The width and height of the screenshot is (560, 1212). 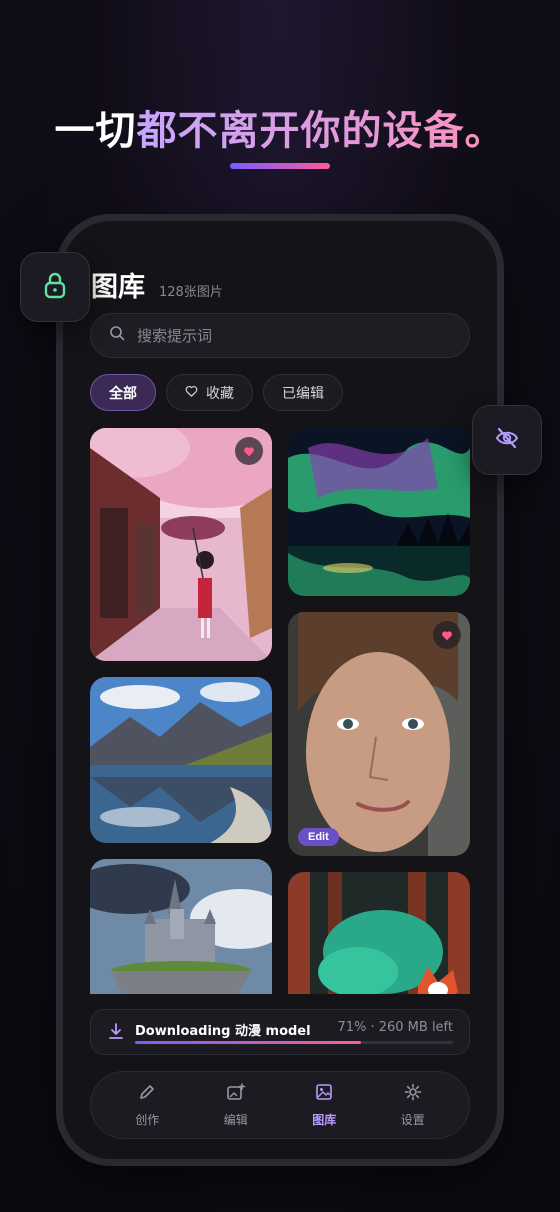 I want to click on eye-off-icon, so click(x=507, y=440).